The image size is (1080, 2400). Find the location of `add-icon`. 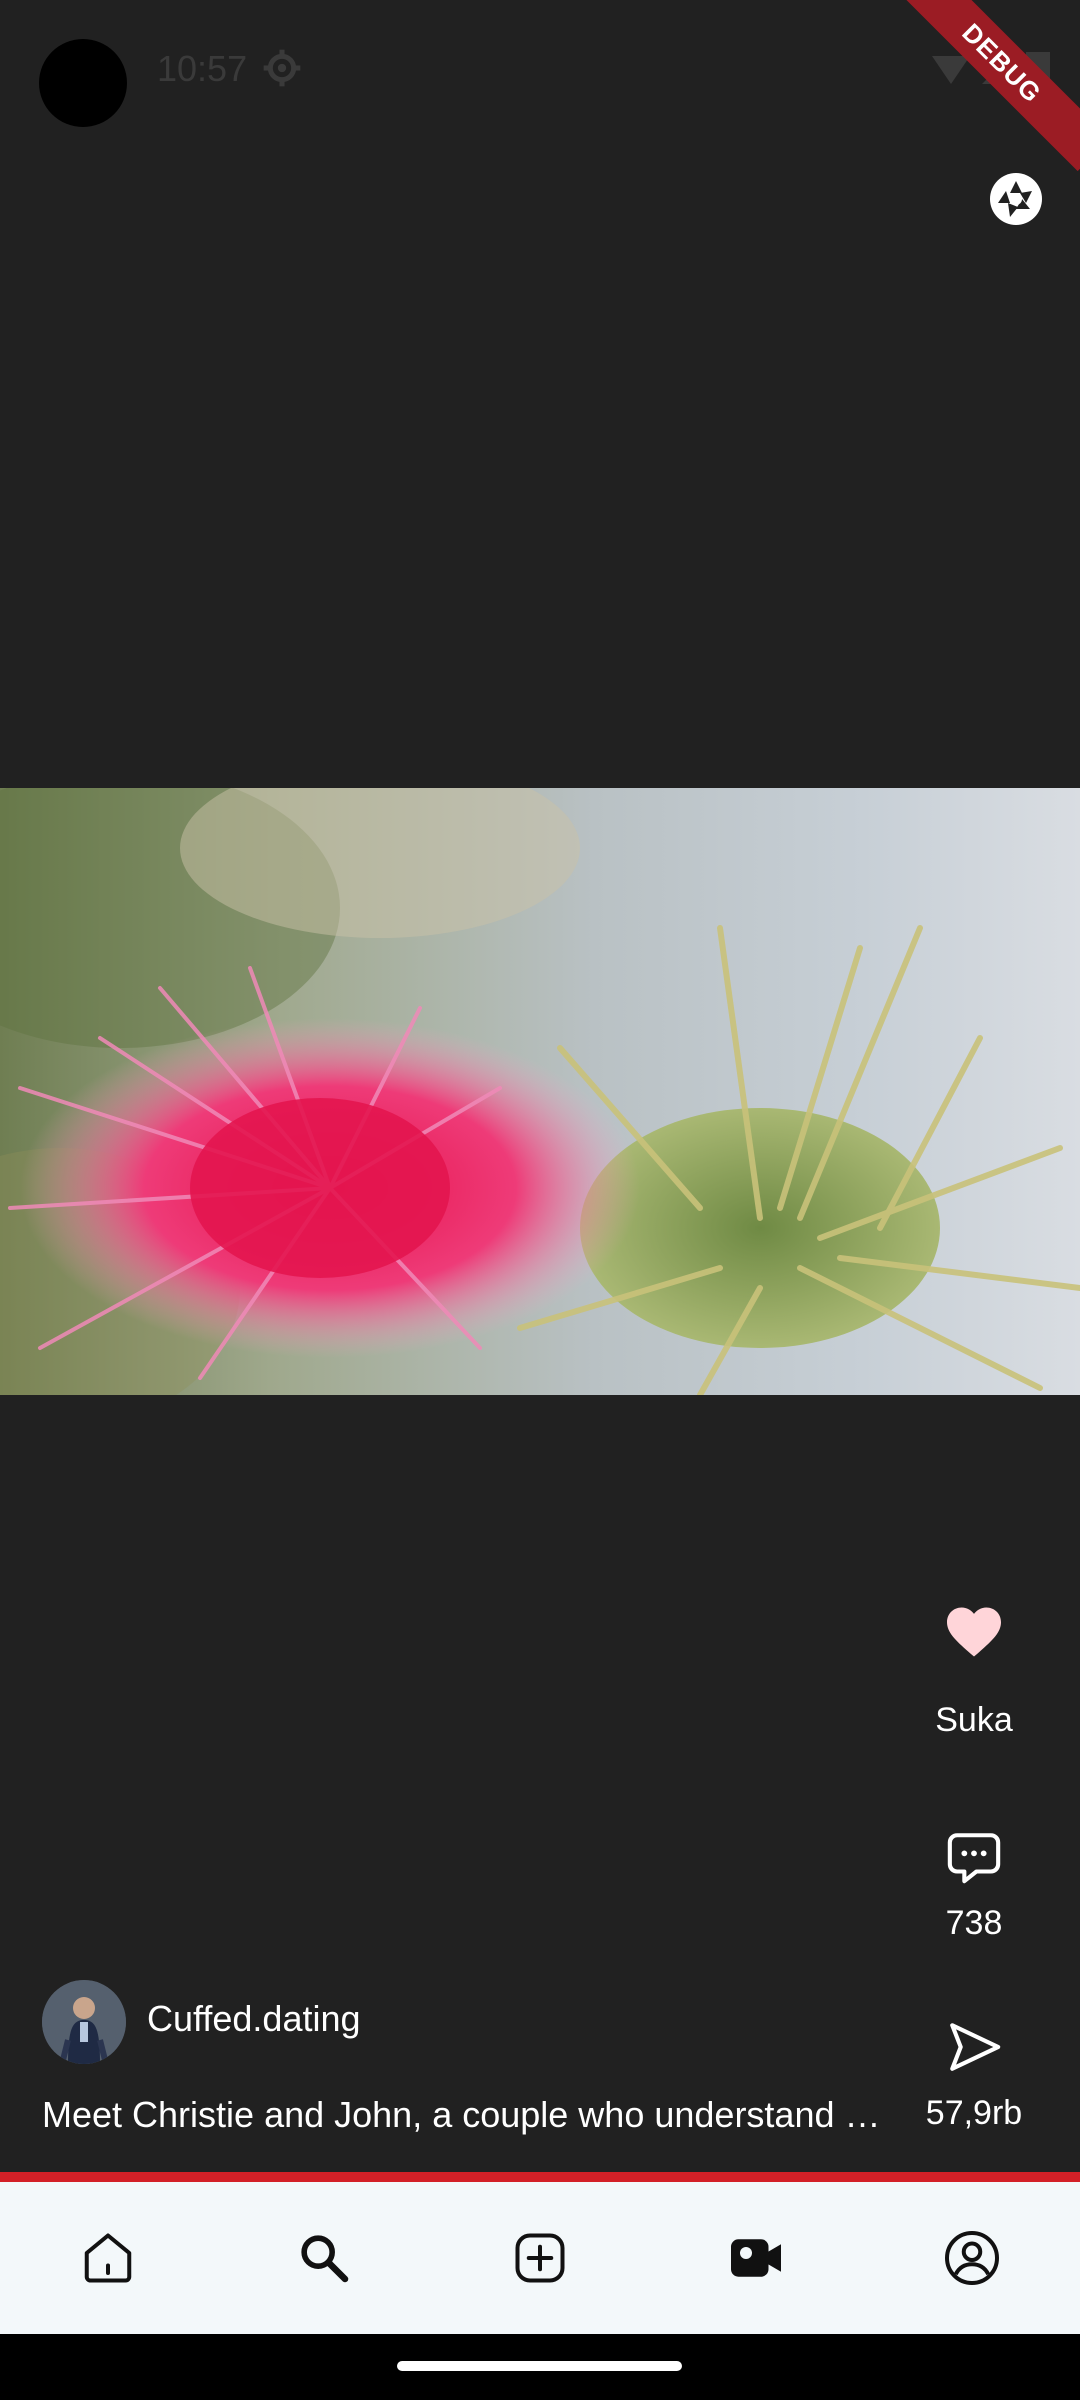

add-icon is located at coordinates (540, 2258).